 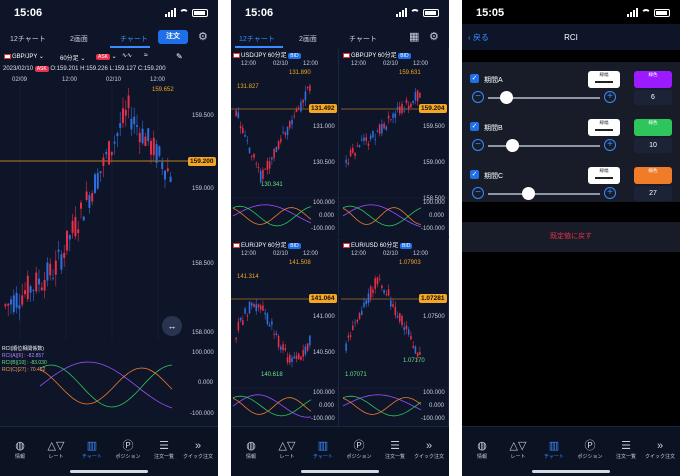 What do you see at coordinates (92, 446) in the screenshot?
I see `chart-icon: ▥` at bounding box center [92, 446].